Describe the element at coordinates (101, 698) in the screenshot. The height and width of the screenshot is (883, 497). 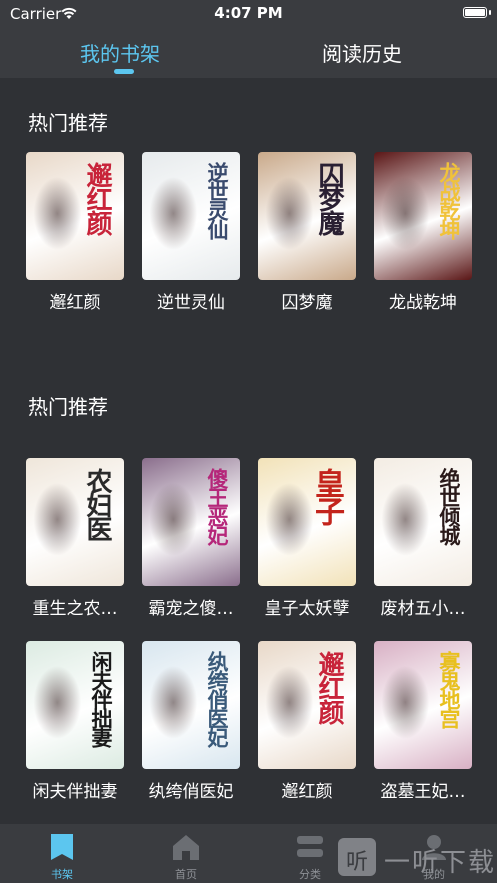
I see `cover-title: 闲夫伴拙妻` at that location.